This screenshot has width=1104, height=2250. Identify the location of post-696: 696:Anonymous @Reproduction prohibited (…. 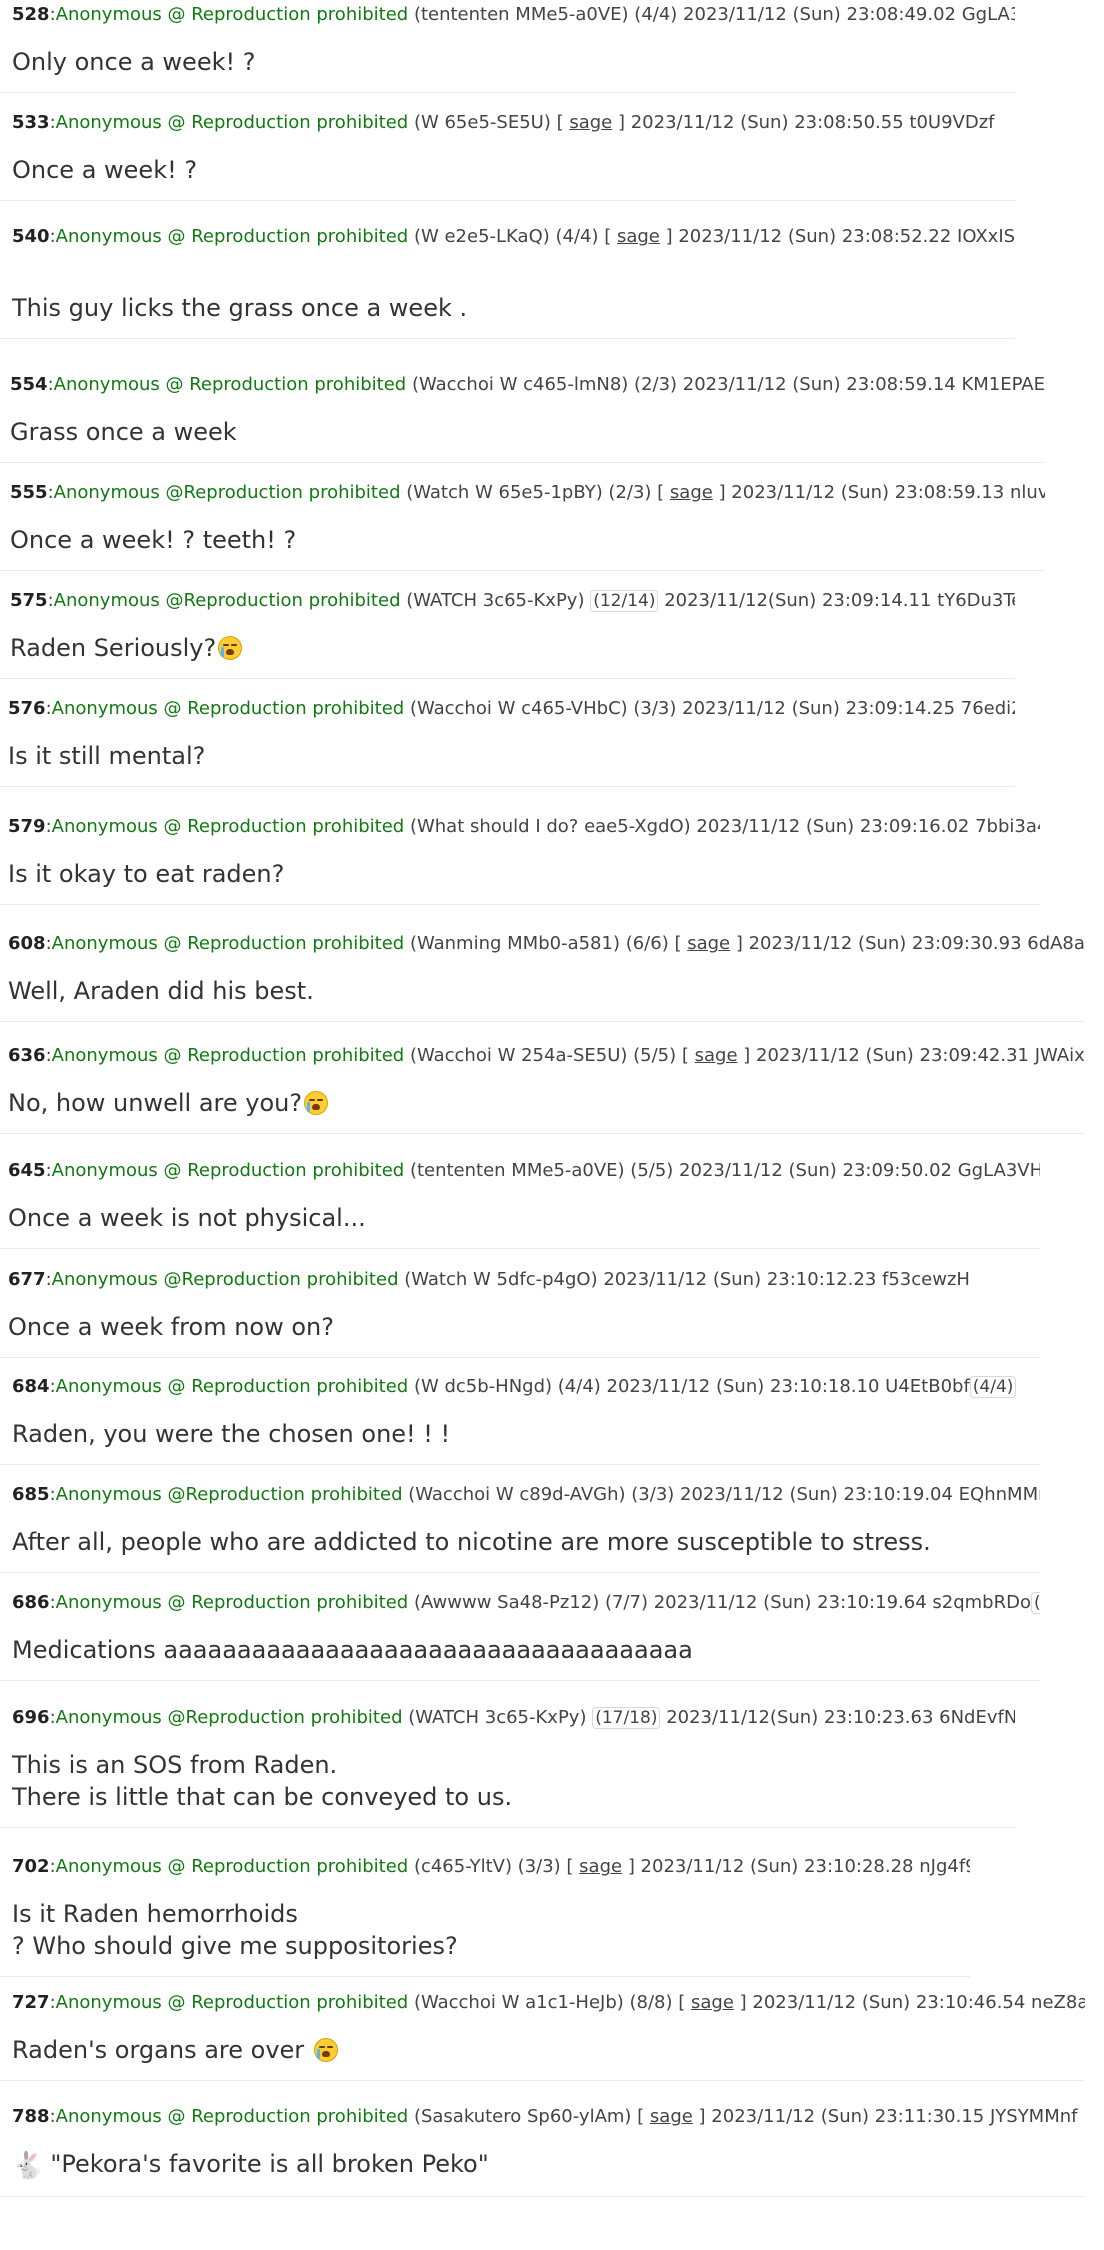
(507, 1765).